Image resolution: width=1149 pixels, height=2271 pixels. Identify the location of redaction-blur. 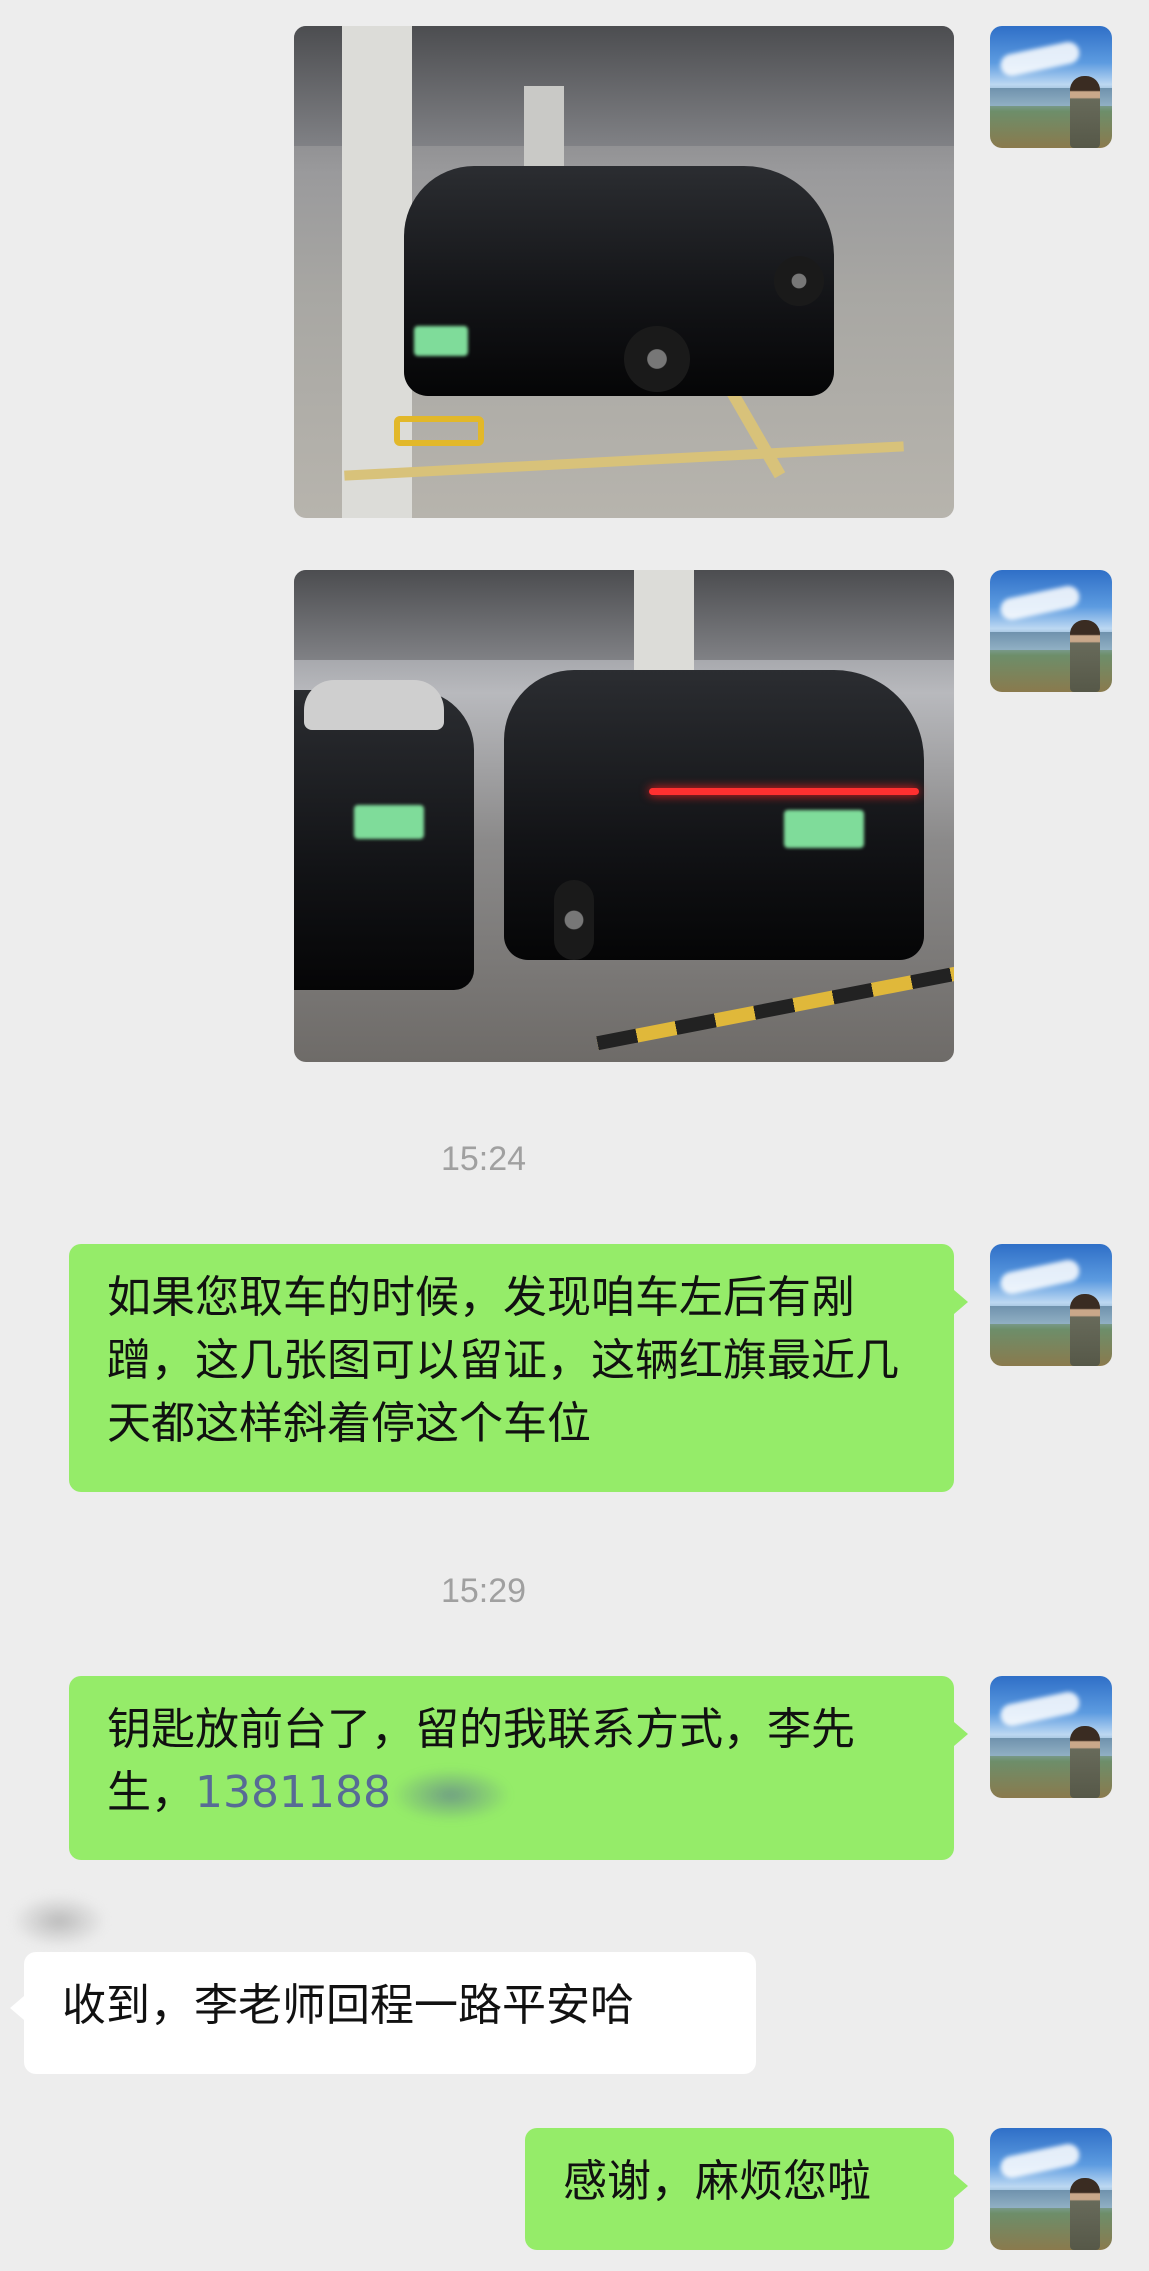
(450, 1795).